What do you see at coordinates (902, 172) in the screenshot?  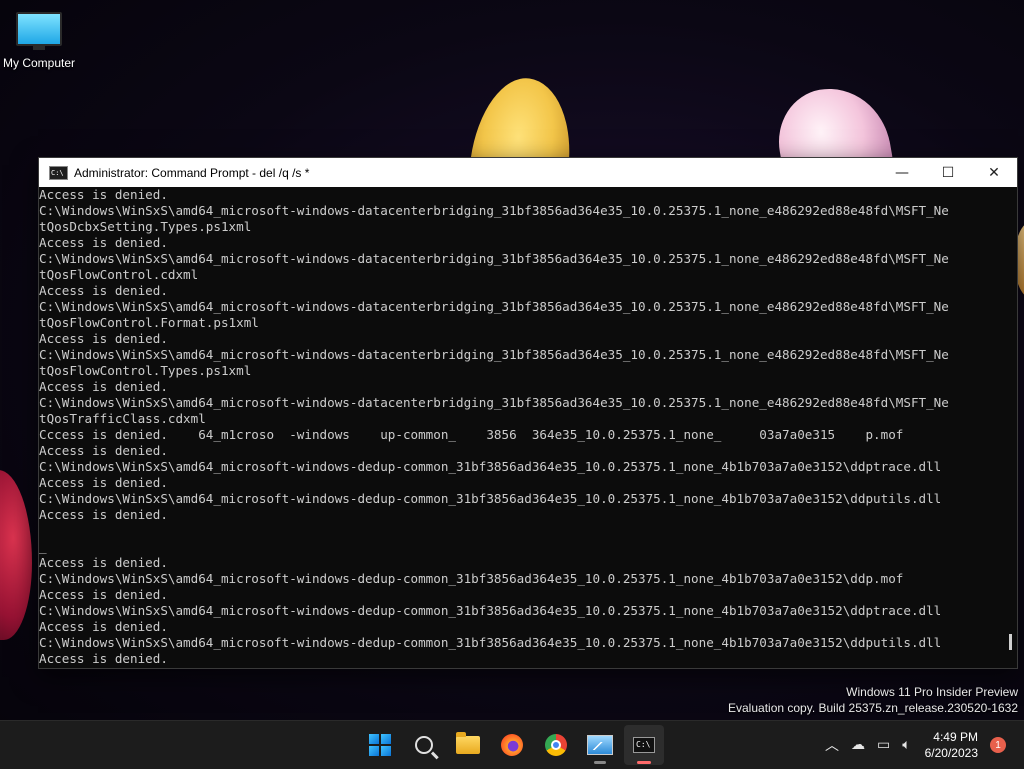 I see `minimize-button: —` at bounding box center [902, 172].